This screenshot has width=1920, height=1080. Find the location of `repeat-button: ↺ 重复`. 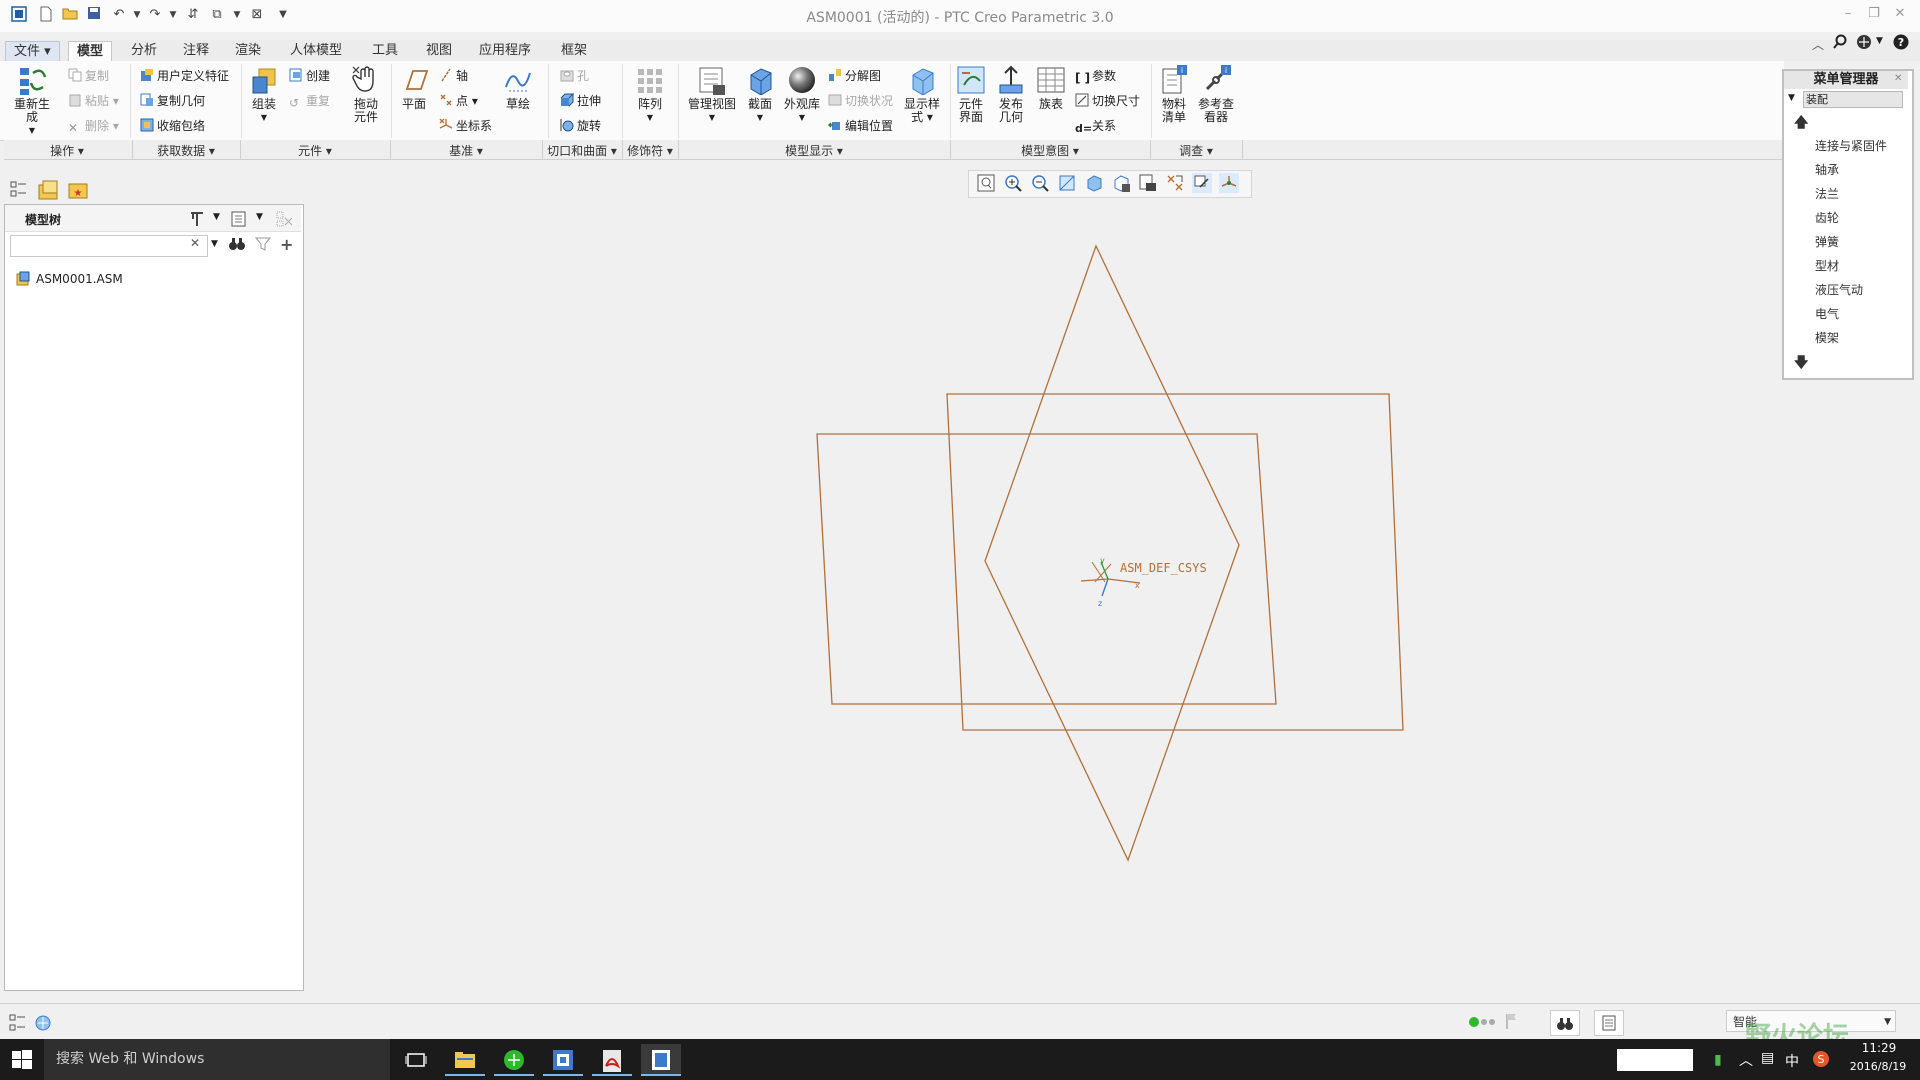

repeat-button: ↺ 重复 is located at coordinates (309, 101).